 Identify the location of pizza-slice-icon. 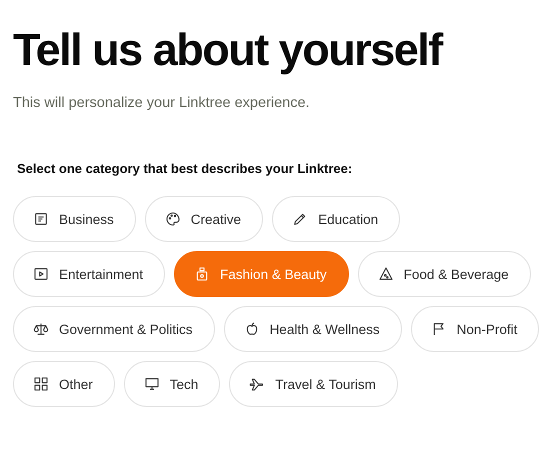
(386, 274).